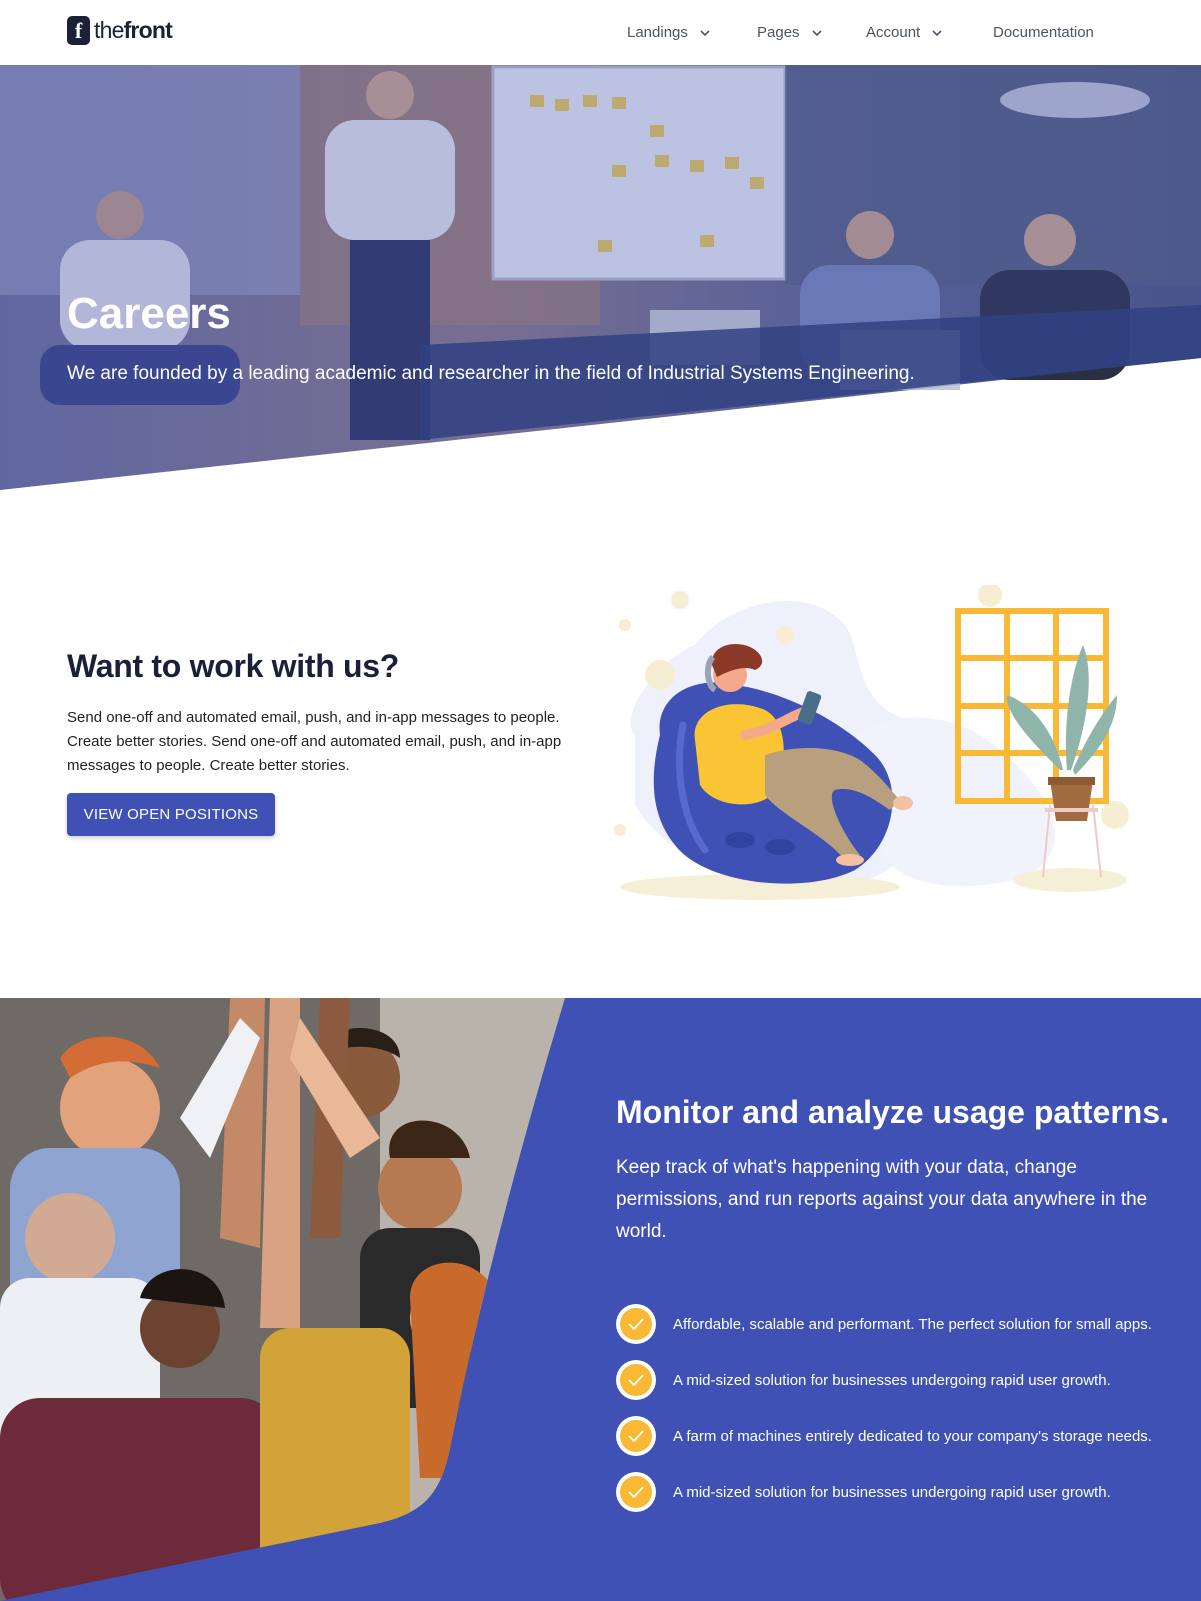  I want to click on logo: f thefront, so click(120, 30).